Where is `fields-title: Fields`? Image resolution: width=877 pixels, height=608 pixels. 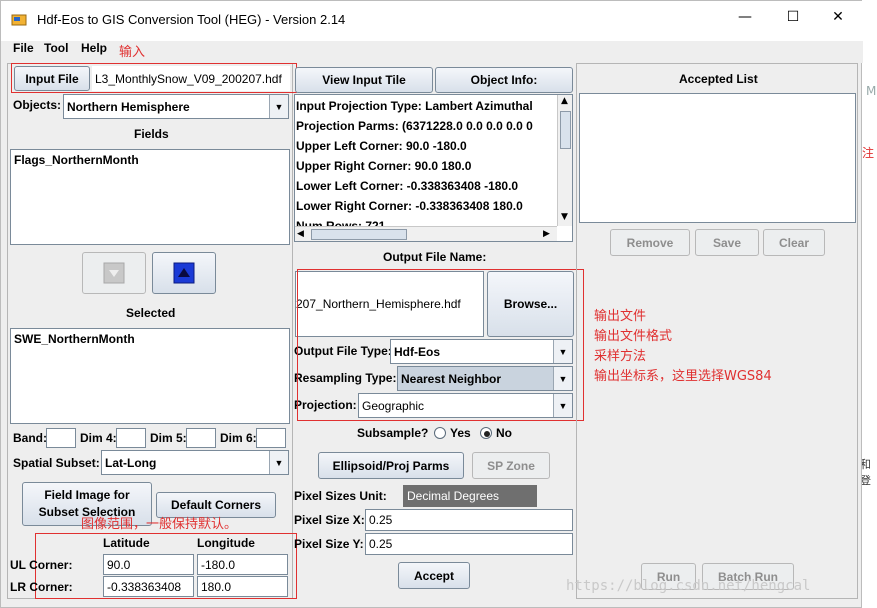 fields-title: Fields is located at coordinates (151, 134).